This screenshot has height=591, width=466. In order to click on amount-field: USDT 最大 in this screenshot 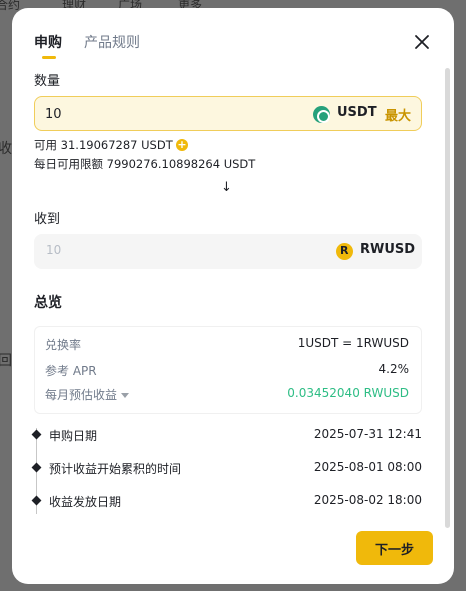, I will do `click(228, 113)`.